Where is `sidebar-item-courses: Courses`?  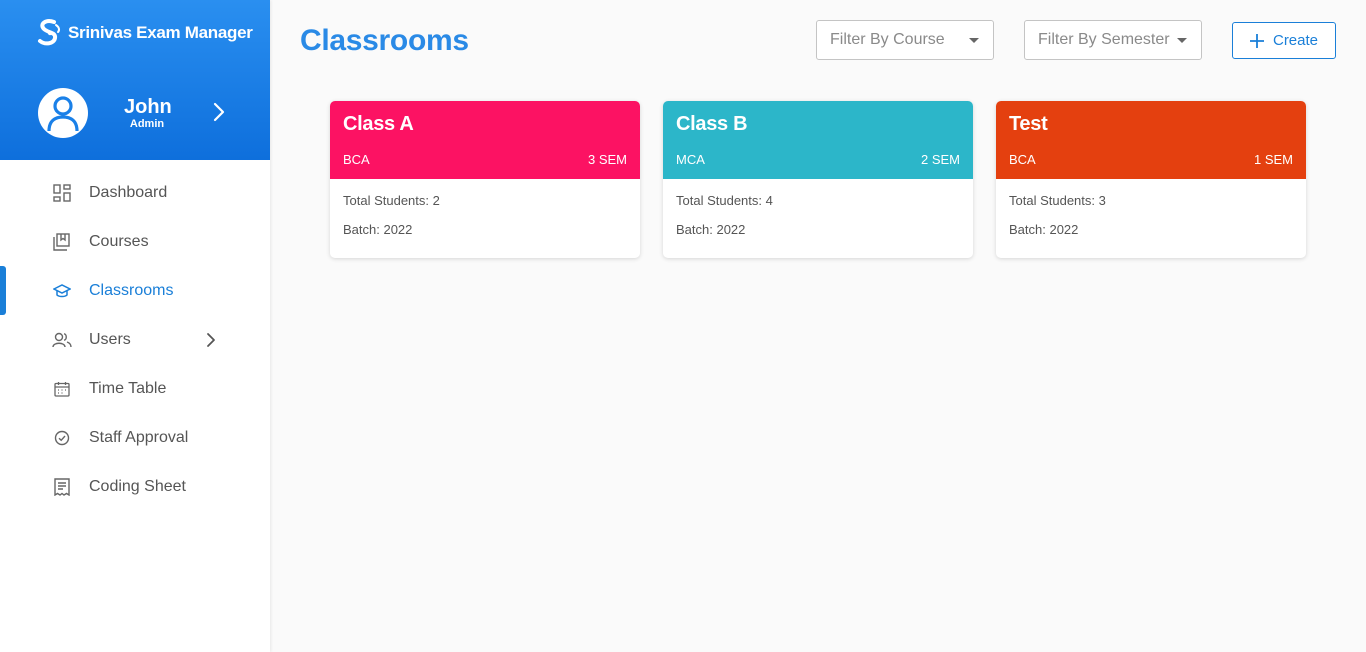
sidebar-item-courses: Courses is located at coordinates (135, 241).